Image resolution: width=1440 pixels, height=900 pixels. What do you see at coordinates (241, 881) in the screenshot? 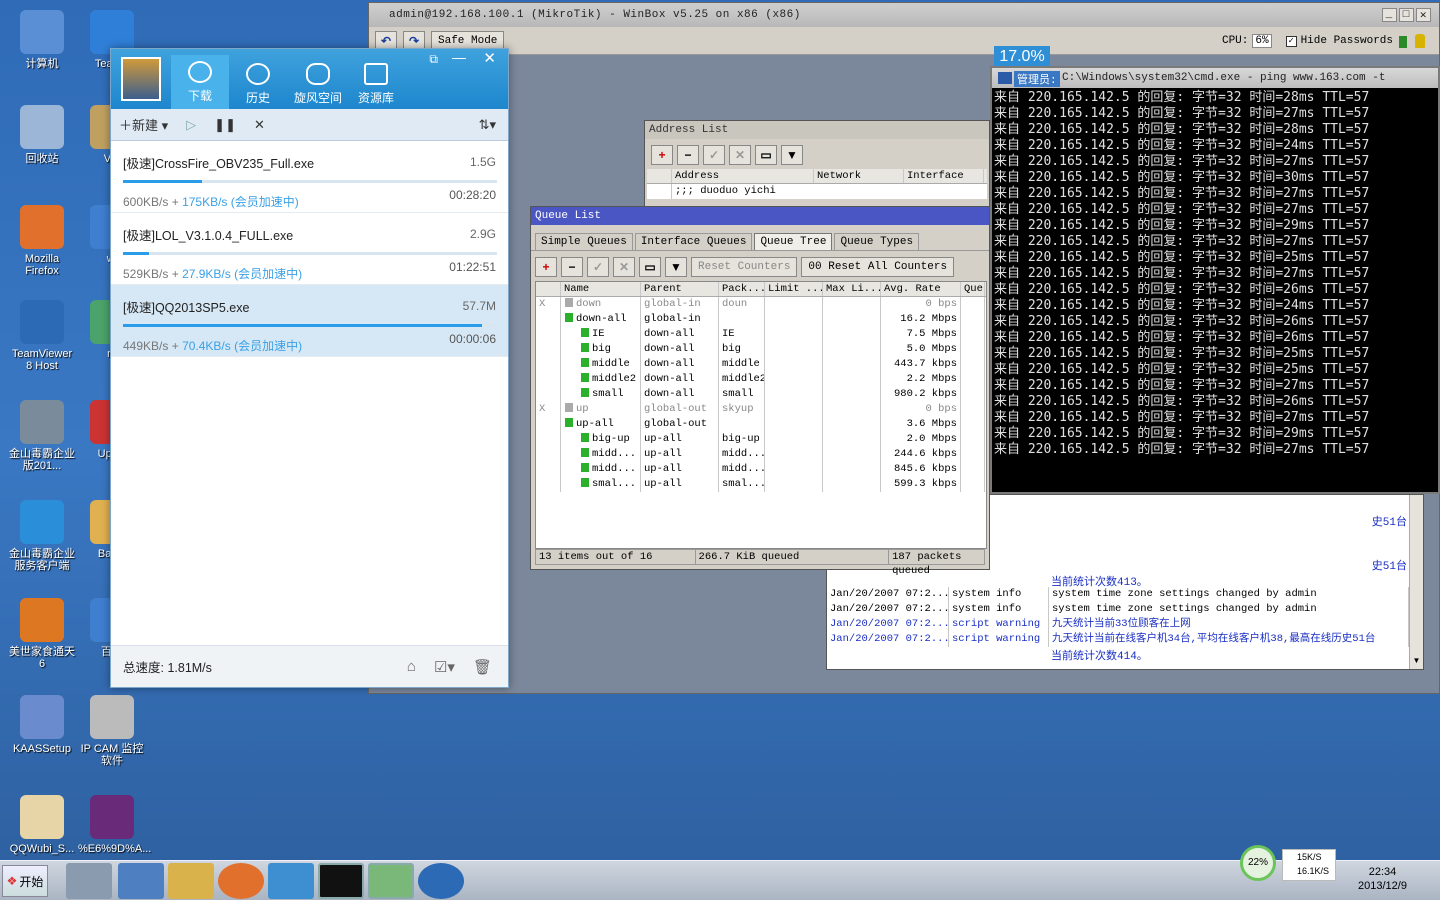
I see `taskbar-firefox` at bounding box center [241, 881].